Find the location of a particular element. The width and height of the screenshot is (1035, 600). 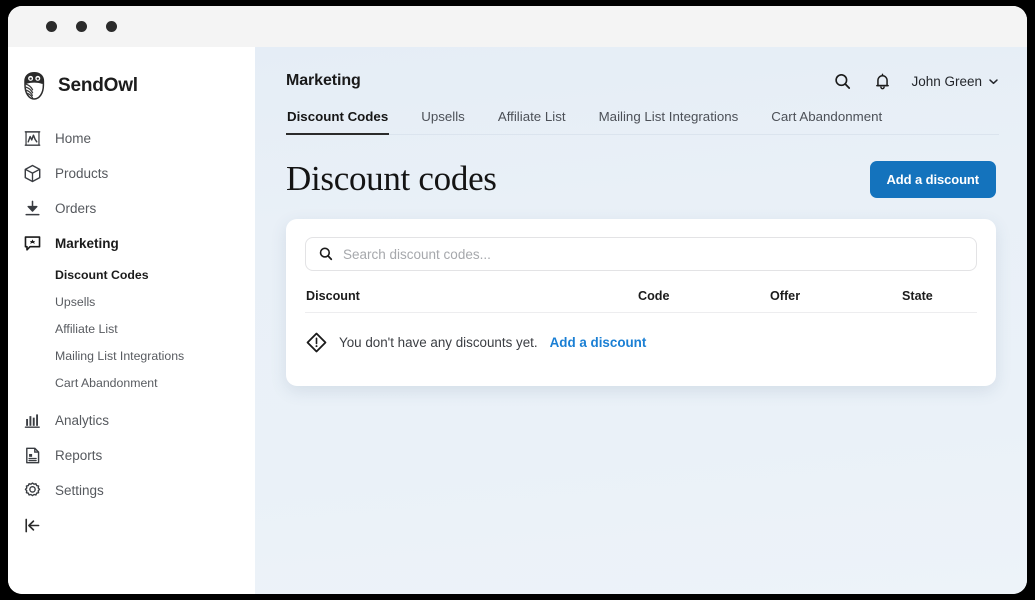

tab-affiliate-list: Affiliate List is located at coordinates (532, 121).